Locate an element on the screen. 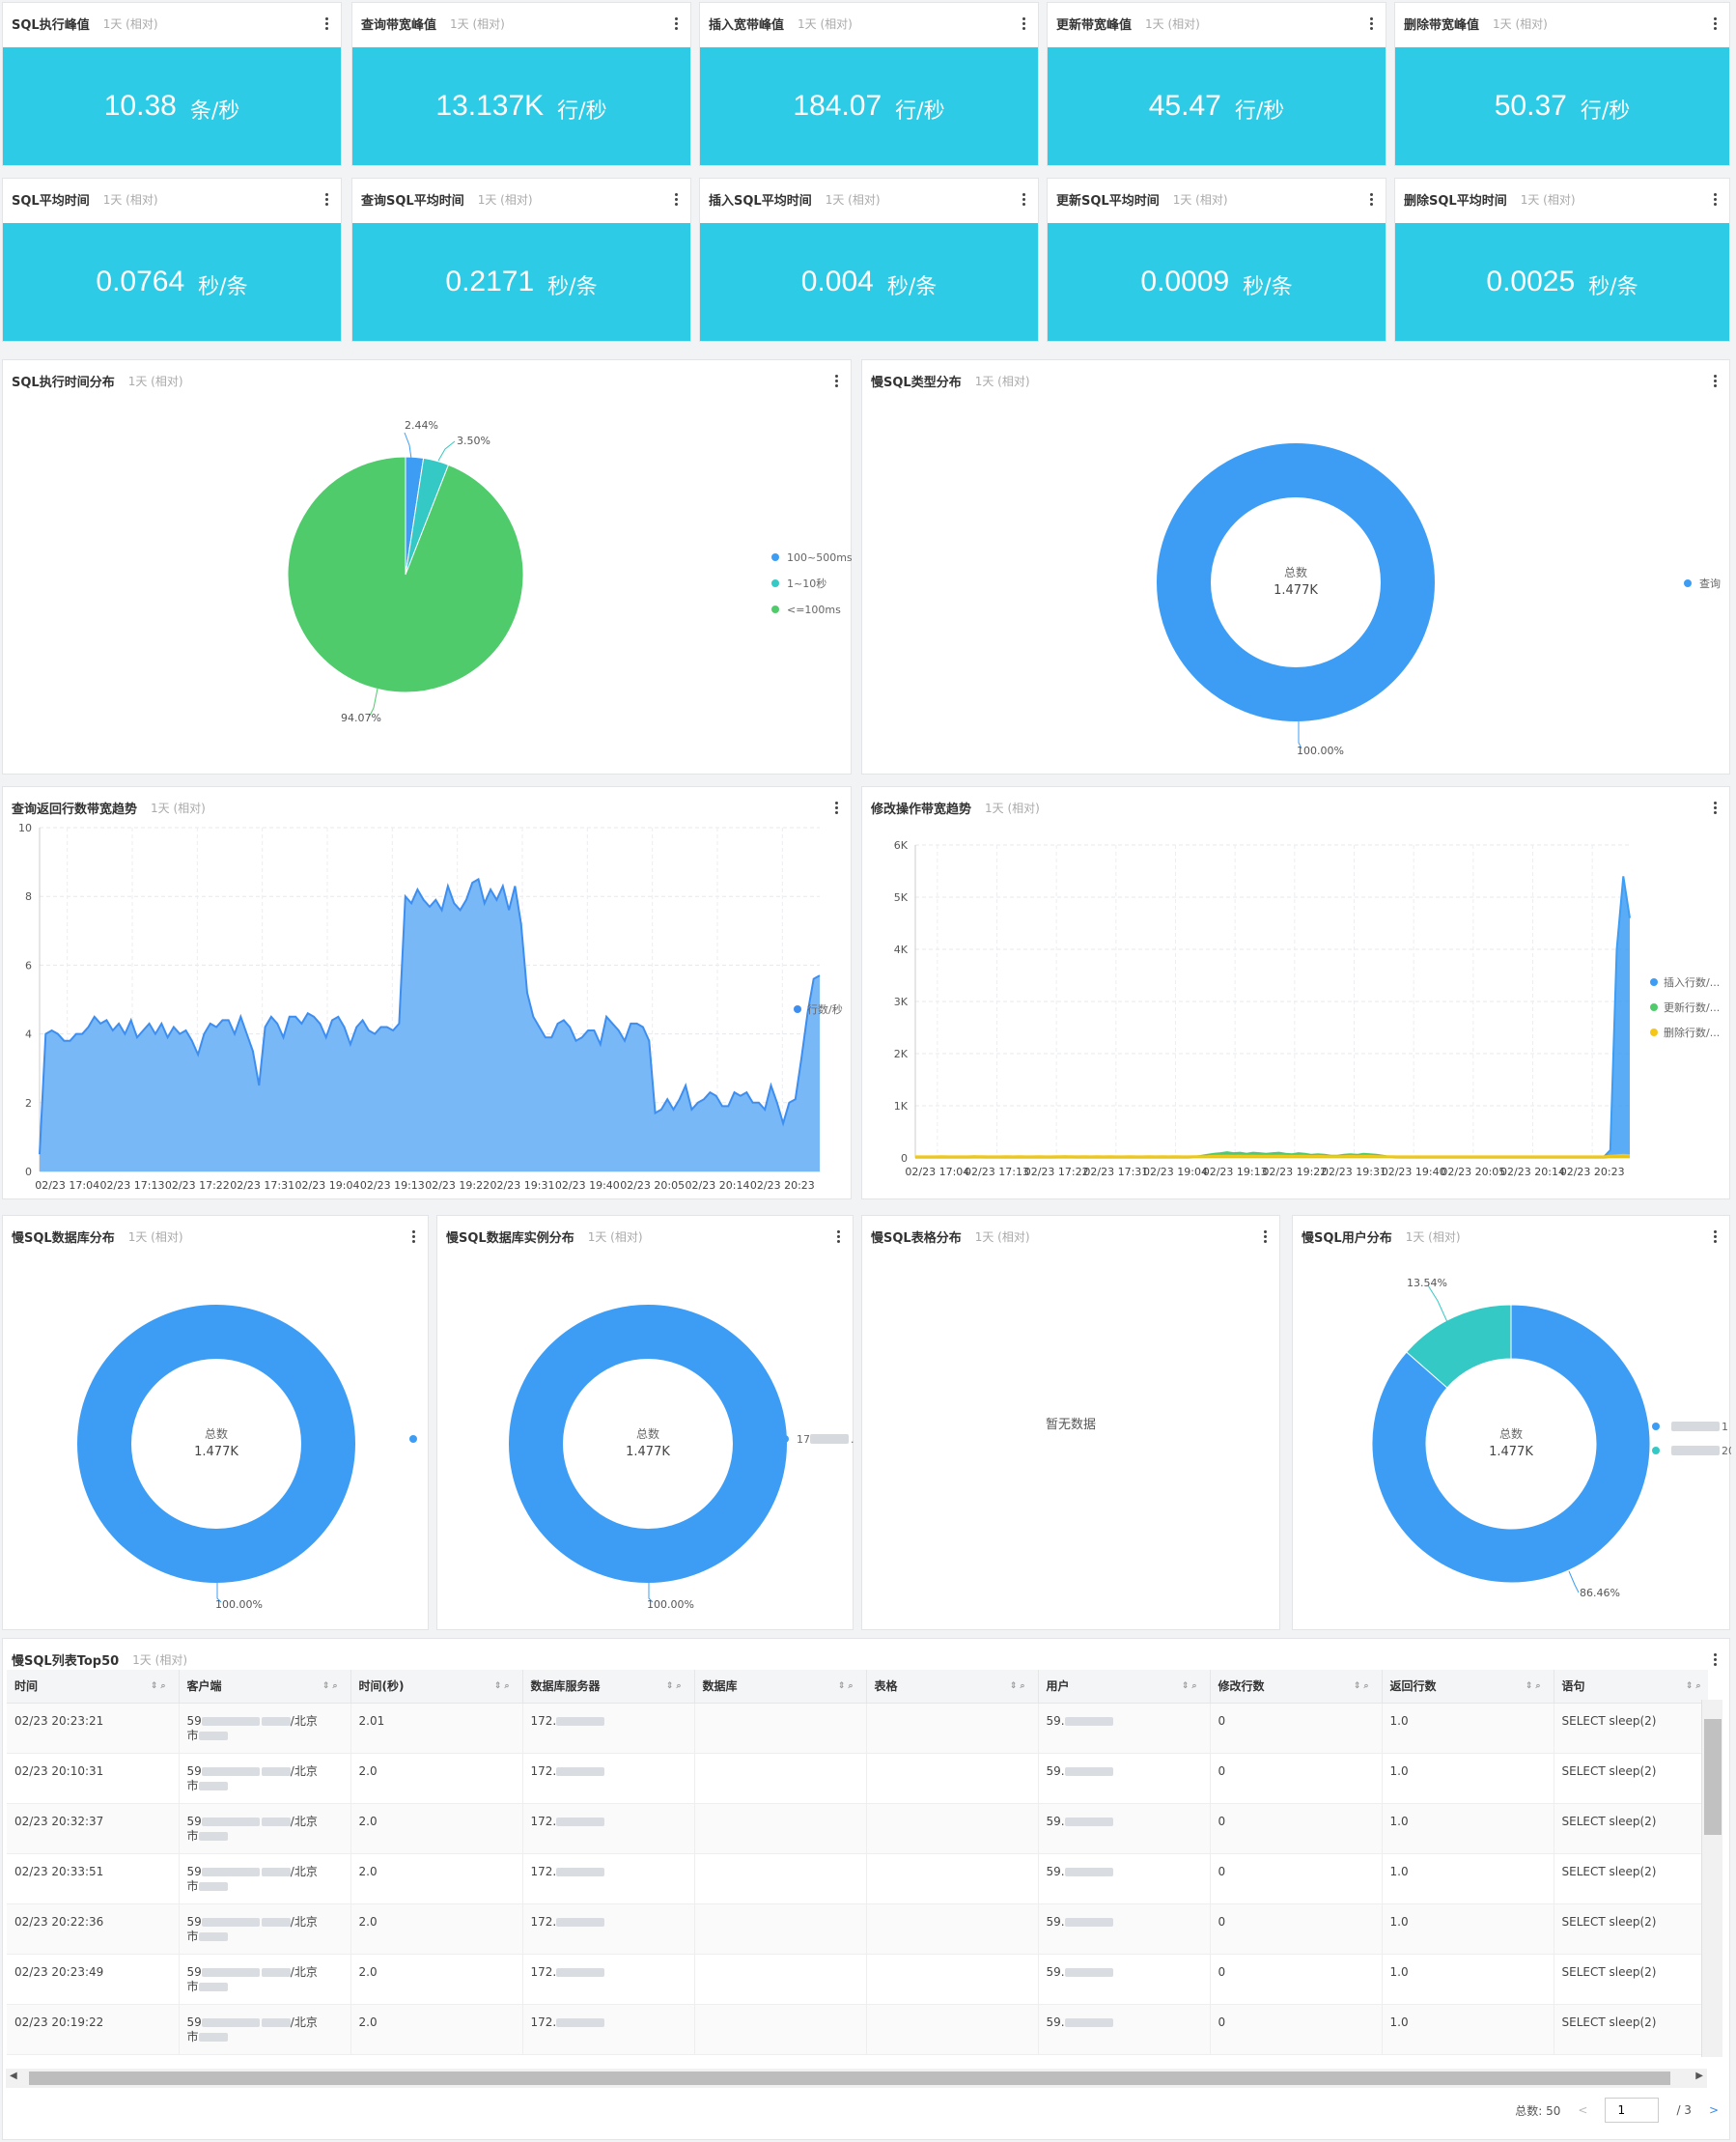  y-tick-label: 4 is located at coordinates (29, 1035).